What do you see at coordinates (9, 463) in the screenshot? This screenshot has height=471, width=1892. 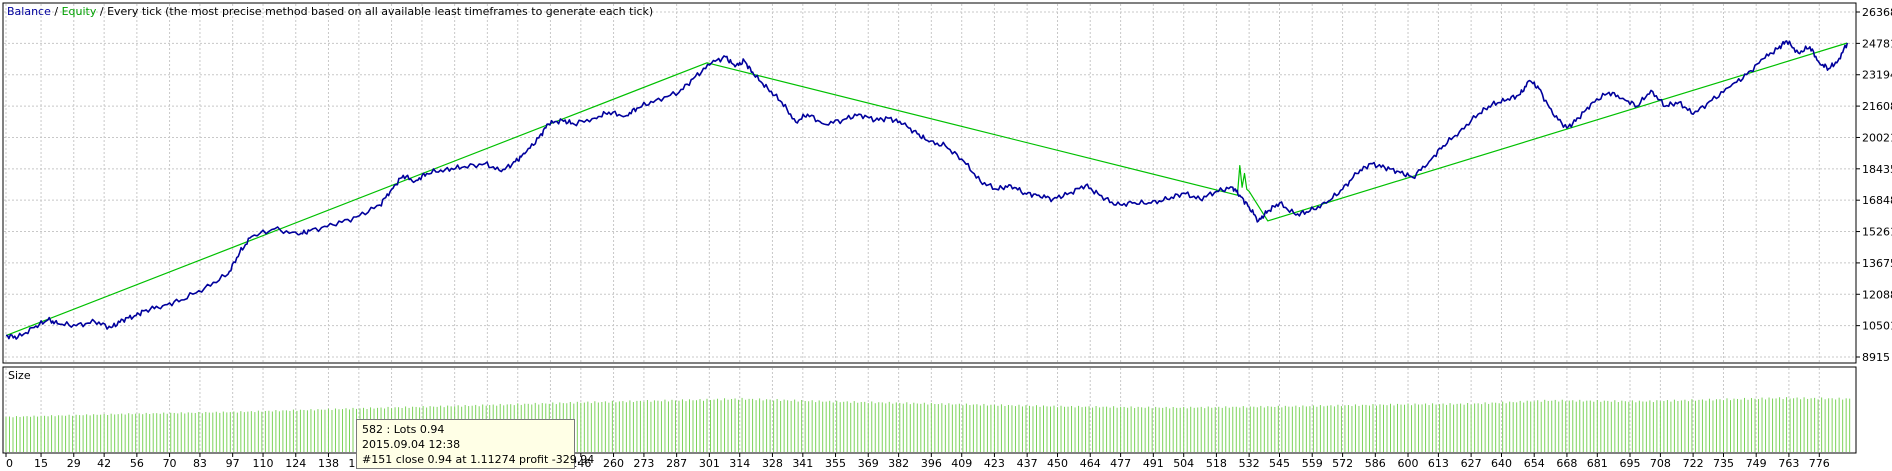 I see `x-tick-label: 0` at bounding box center [9, 463].